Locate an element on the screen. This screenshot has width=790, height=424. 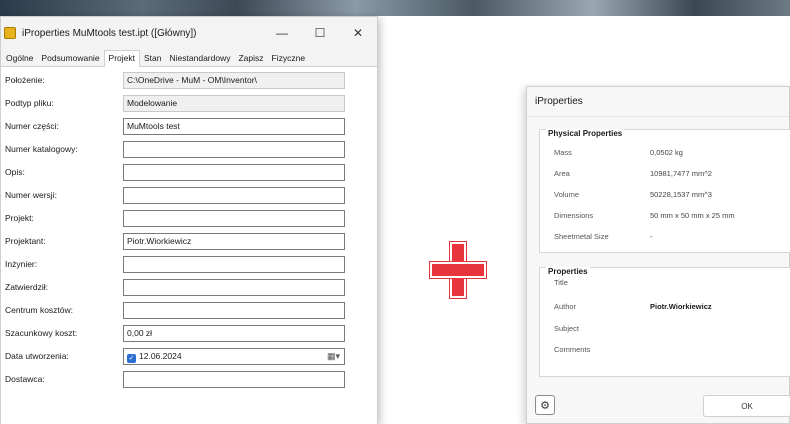
property-row: Projekt: is located at coordinates (190, 219).